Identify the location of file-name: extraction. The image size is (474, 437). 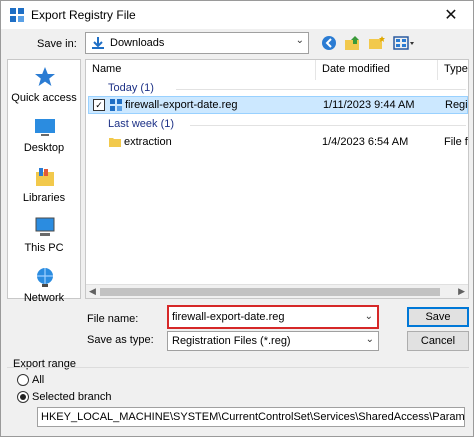
(148, 142).